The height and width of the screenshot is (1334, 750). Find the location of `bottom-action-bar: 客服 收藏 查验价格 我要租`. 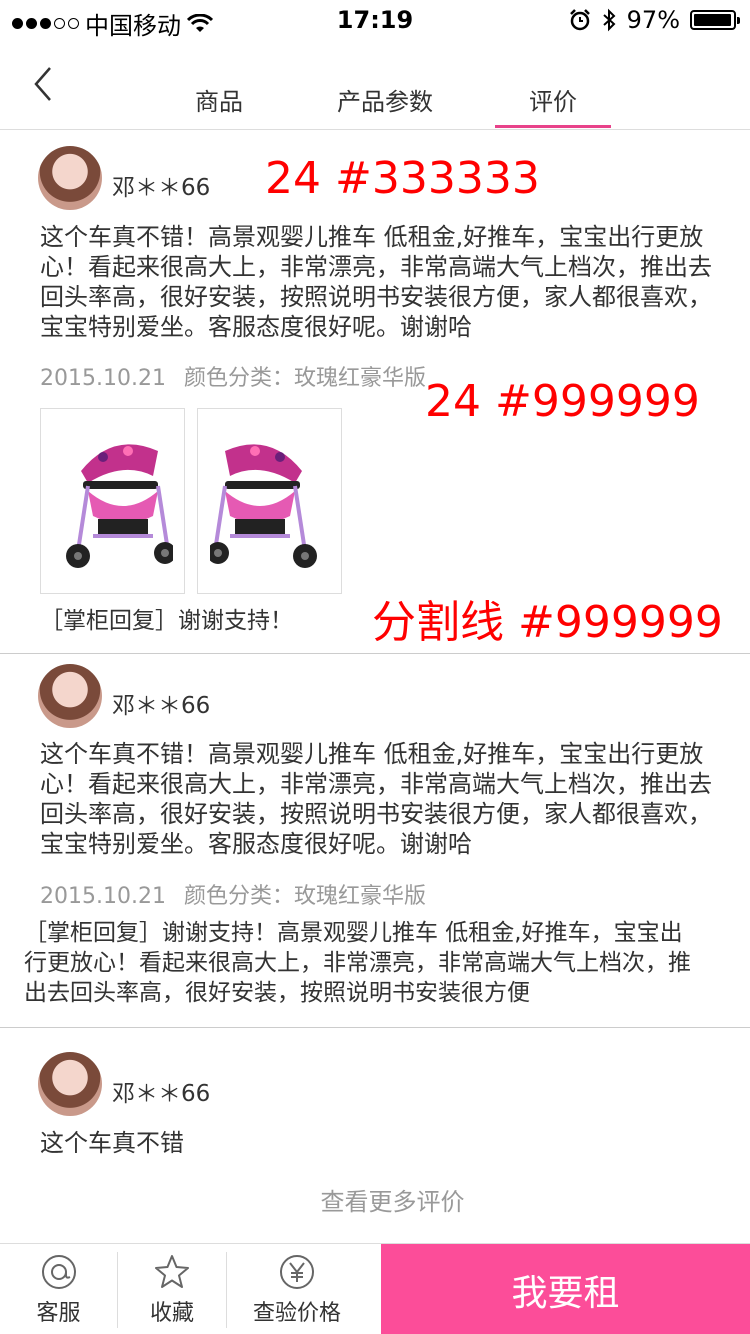

bottom-action-bar: 客服 收藏 查验价格 我要租 is located at coordinates (375, 1288).